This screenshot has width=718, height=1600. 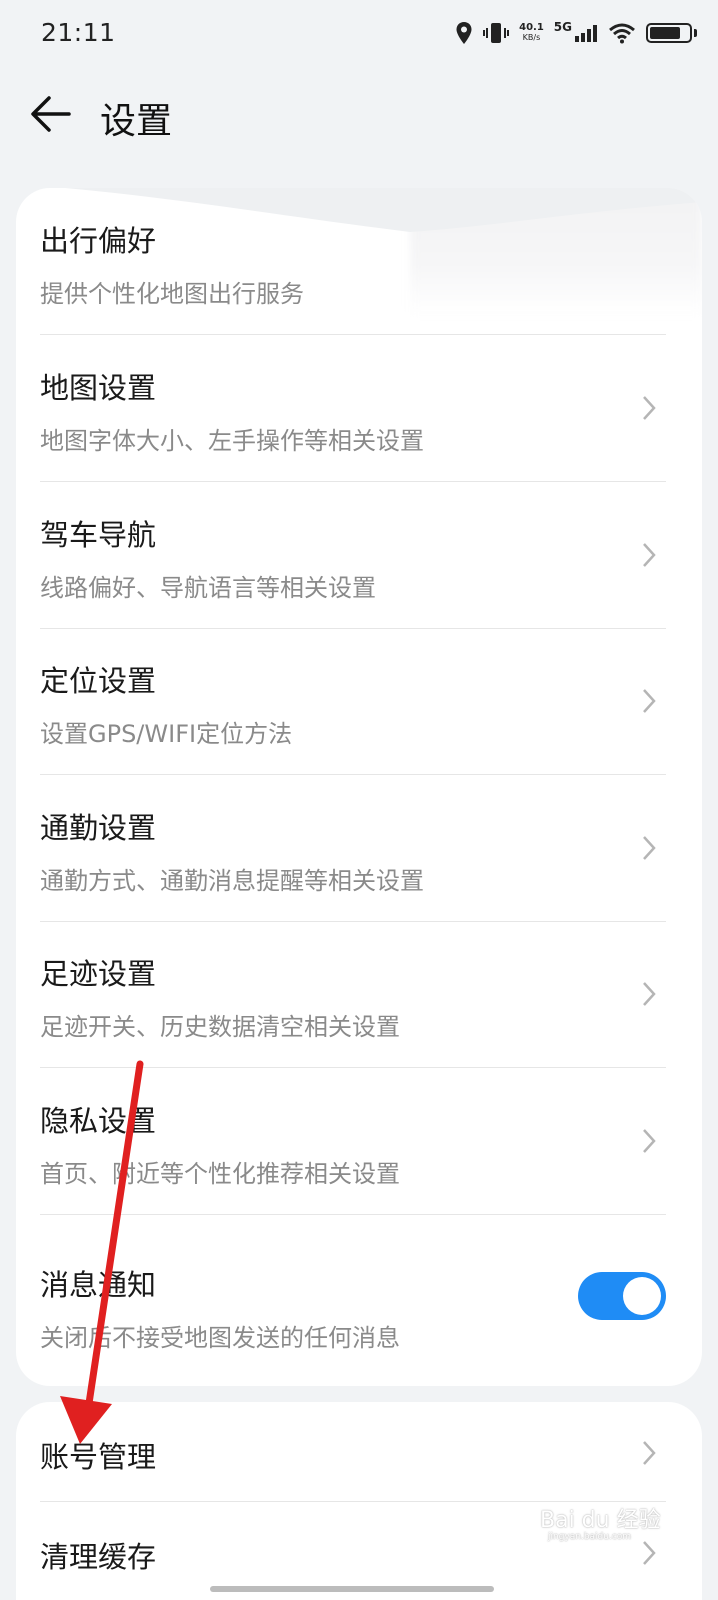 I want to click on item-title: 足迹设置, so click(x=98, y=974).